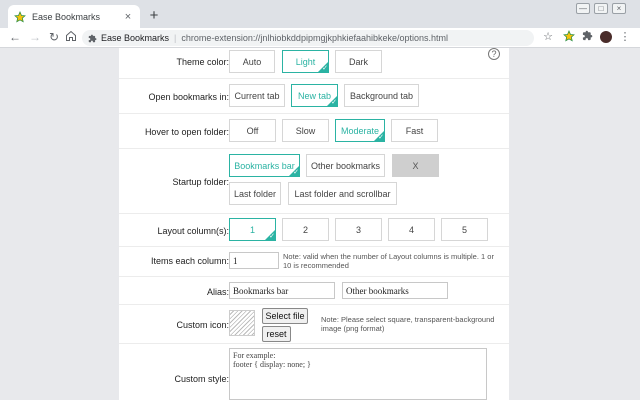 The height and width of the screenshot is (400, 640). What do you see at coordinates (193, 231) in the screenshot?
I see `layout-columns-label: Layout column(s):` at bounding box center [193, 231].